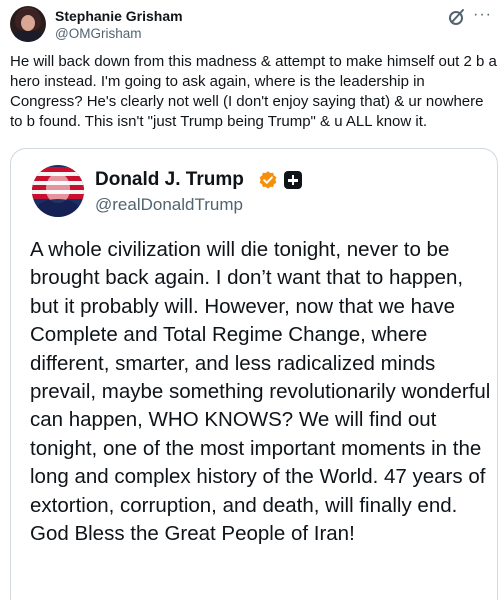 The width and height of the screenshot is (504, 600). What do you see at coordinates (252, 25) in the screenshot?
I see `post-header: Stephanie Grisham @OMGrisham ···` at bounding box center [252, 25].